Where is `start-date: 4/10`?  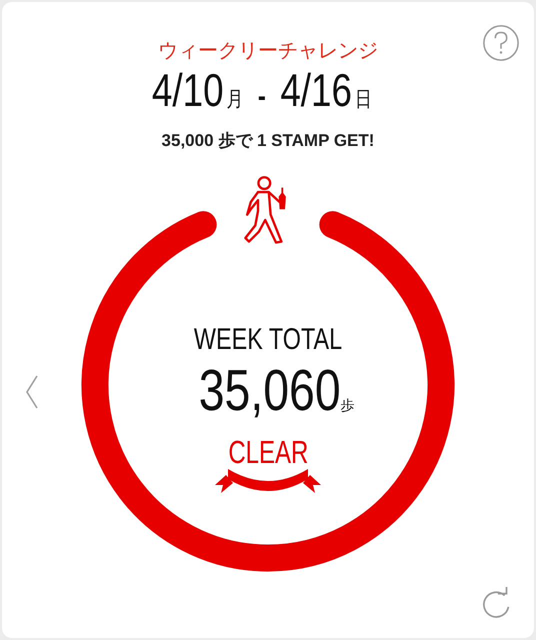 start-date: 4/10 is located at coordinates (188, 90).